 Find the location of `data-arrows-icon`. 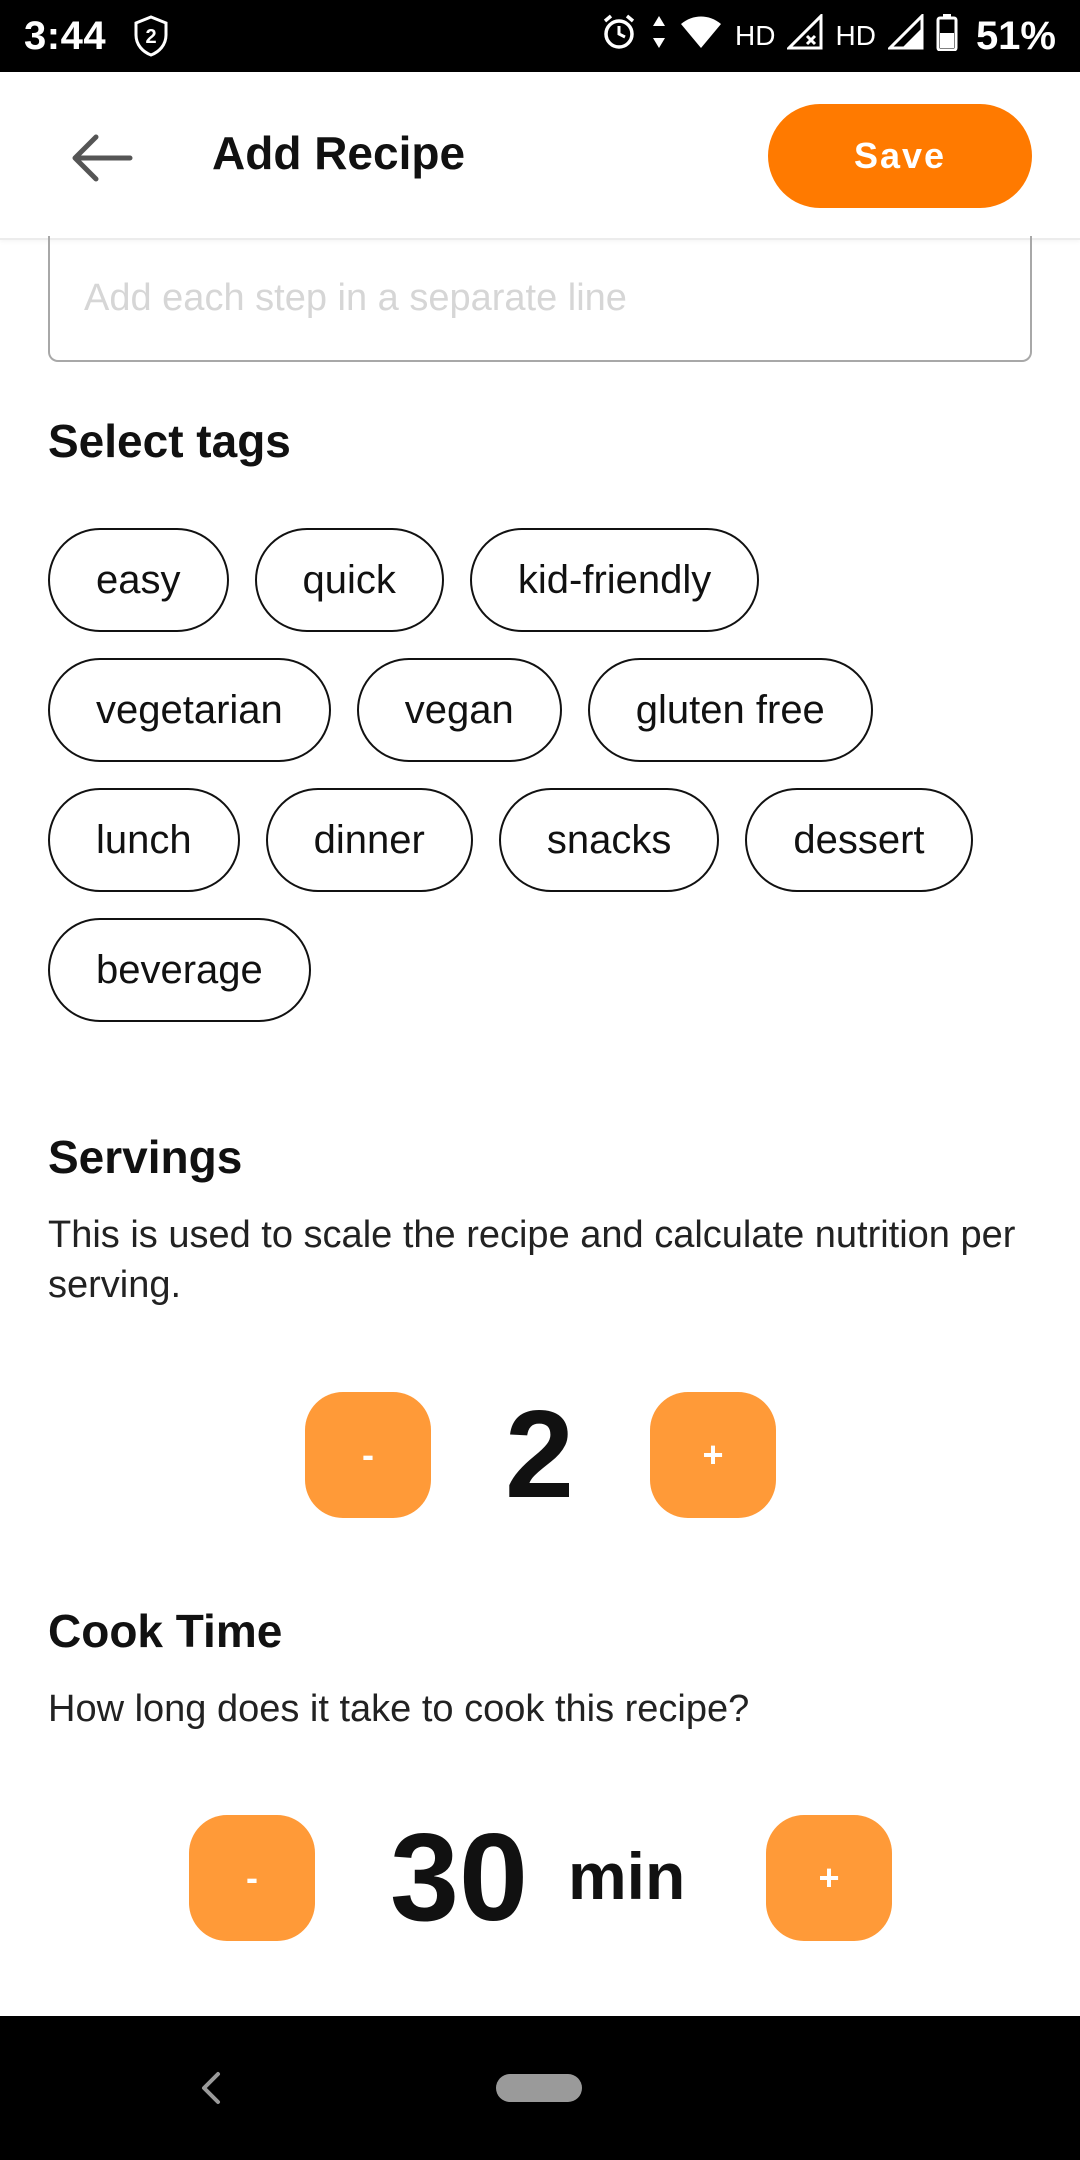

data-arrows-icon is located at coordinates (659, 36).